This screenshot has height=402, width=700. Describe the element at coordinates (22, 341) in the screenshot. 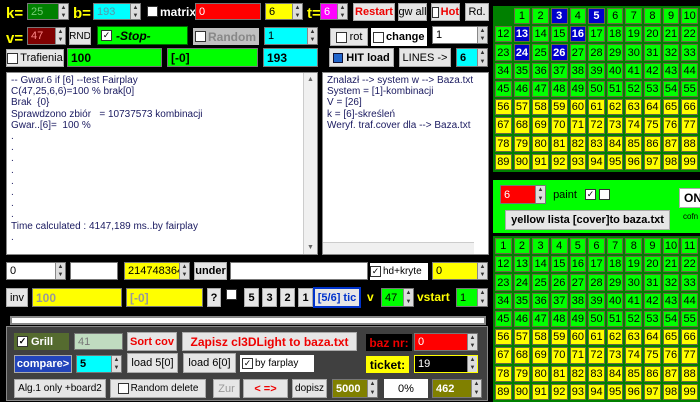

I see `grill-check-box: ✓` at that location.